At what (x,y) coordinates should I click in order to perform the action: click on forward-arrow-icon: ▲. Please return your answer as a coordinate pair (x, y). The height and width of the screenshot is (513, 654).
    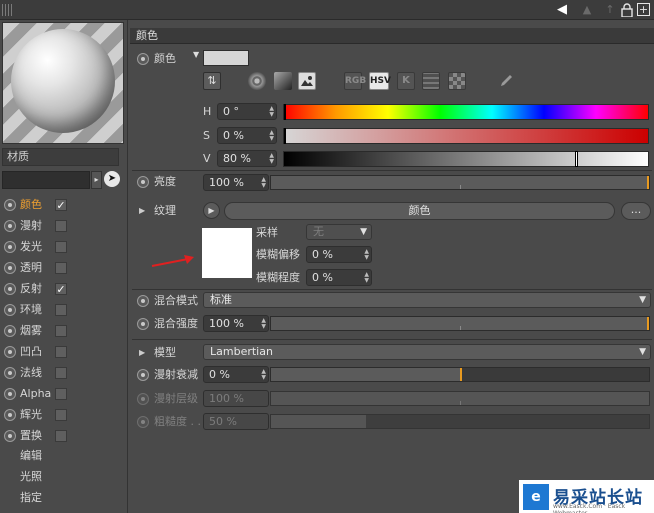
    Looking at the image, I should click on (587, 10).